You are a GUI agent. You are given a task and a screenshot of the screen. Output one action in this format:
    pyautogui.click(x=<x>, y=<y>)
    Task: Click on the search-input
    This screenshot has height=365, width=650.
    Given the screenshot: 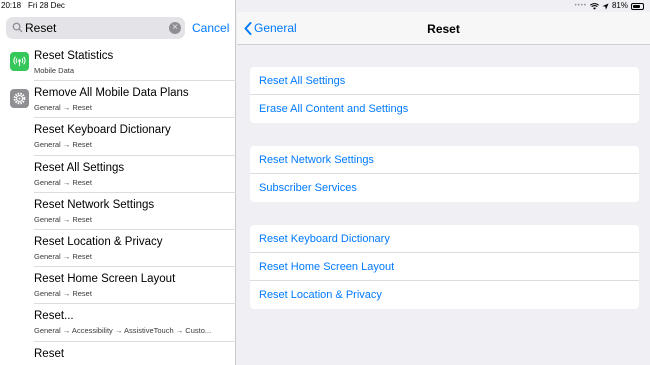 What is the action you would take?
    pyautogui.click(x=95, y=28)
    